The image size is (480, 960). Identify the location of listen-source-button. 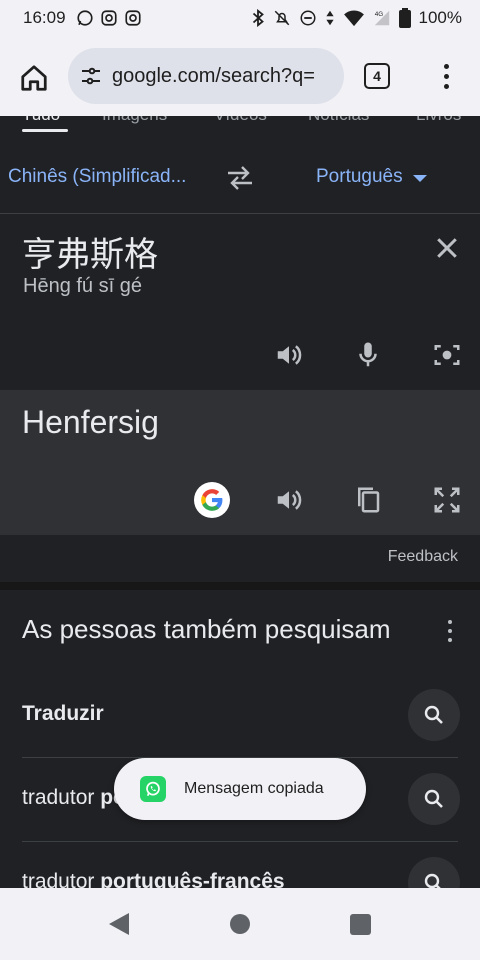
(289, 355).